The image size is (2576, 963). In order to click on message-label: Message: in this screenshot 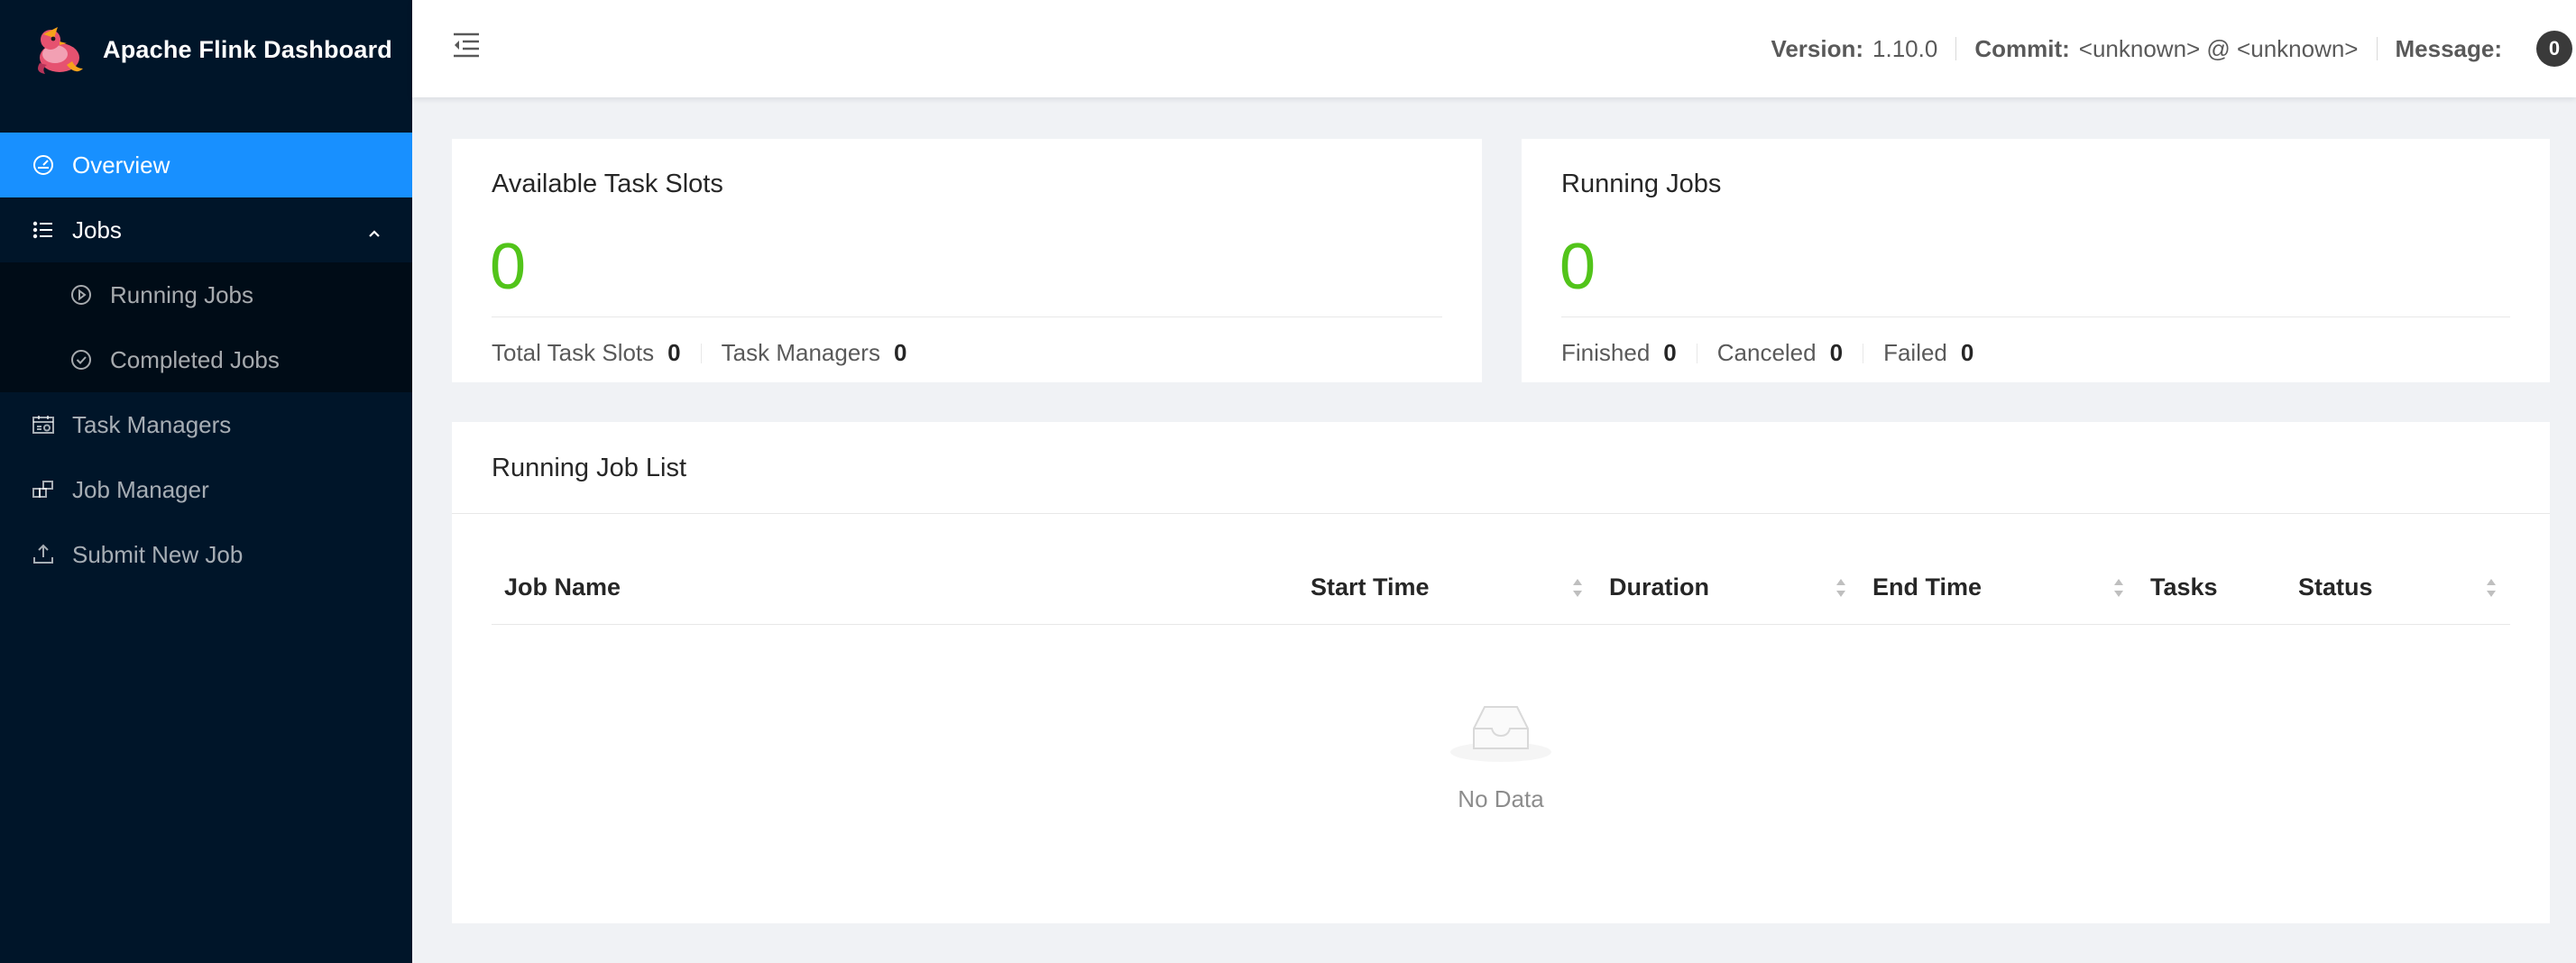, I will do `click(2449, 48)`.